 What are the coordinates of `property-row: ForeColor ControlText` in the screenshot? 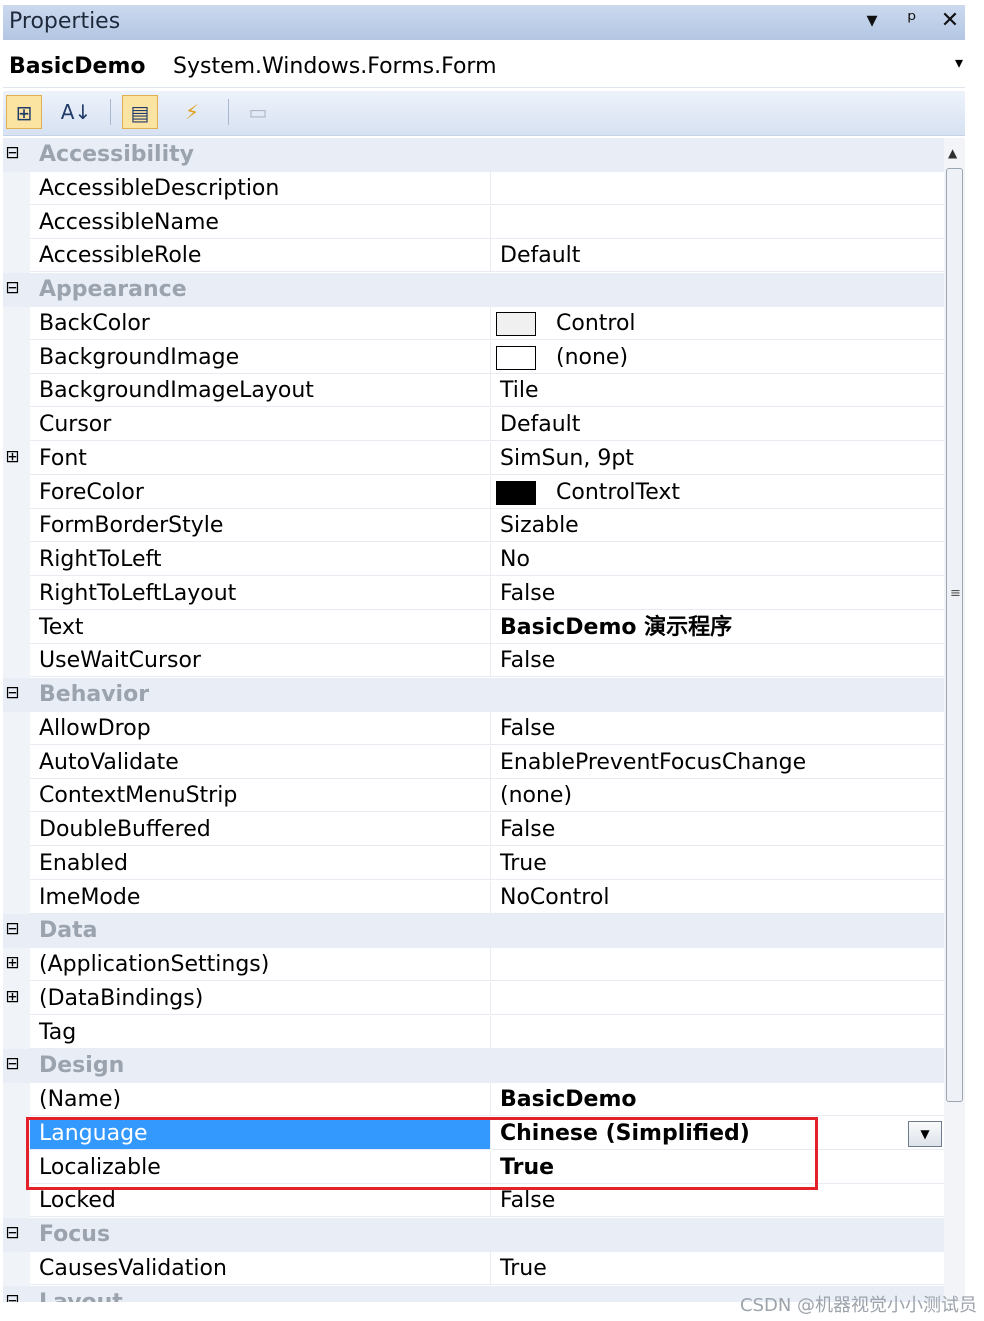 It's located at (473, 492).